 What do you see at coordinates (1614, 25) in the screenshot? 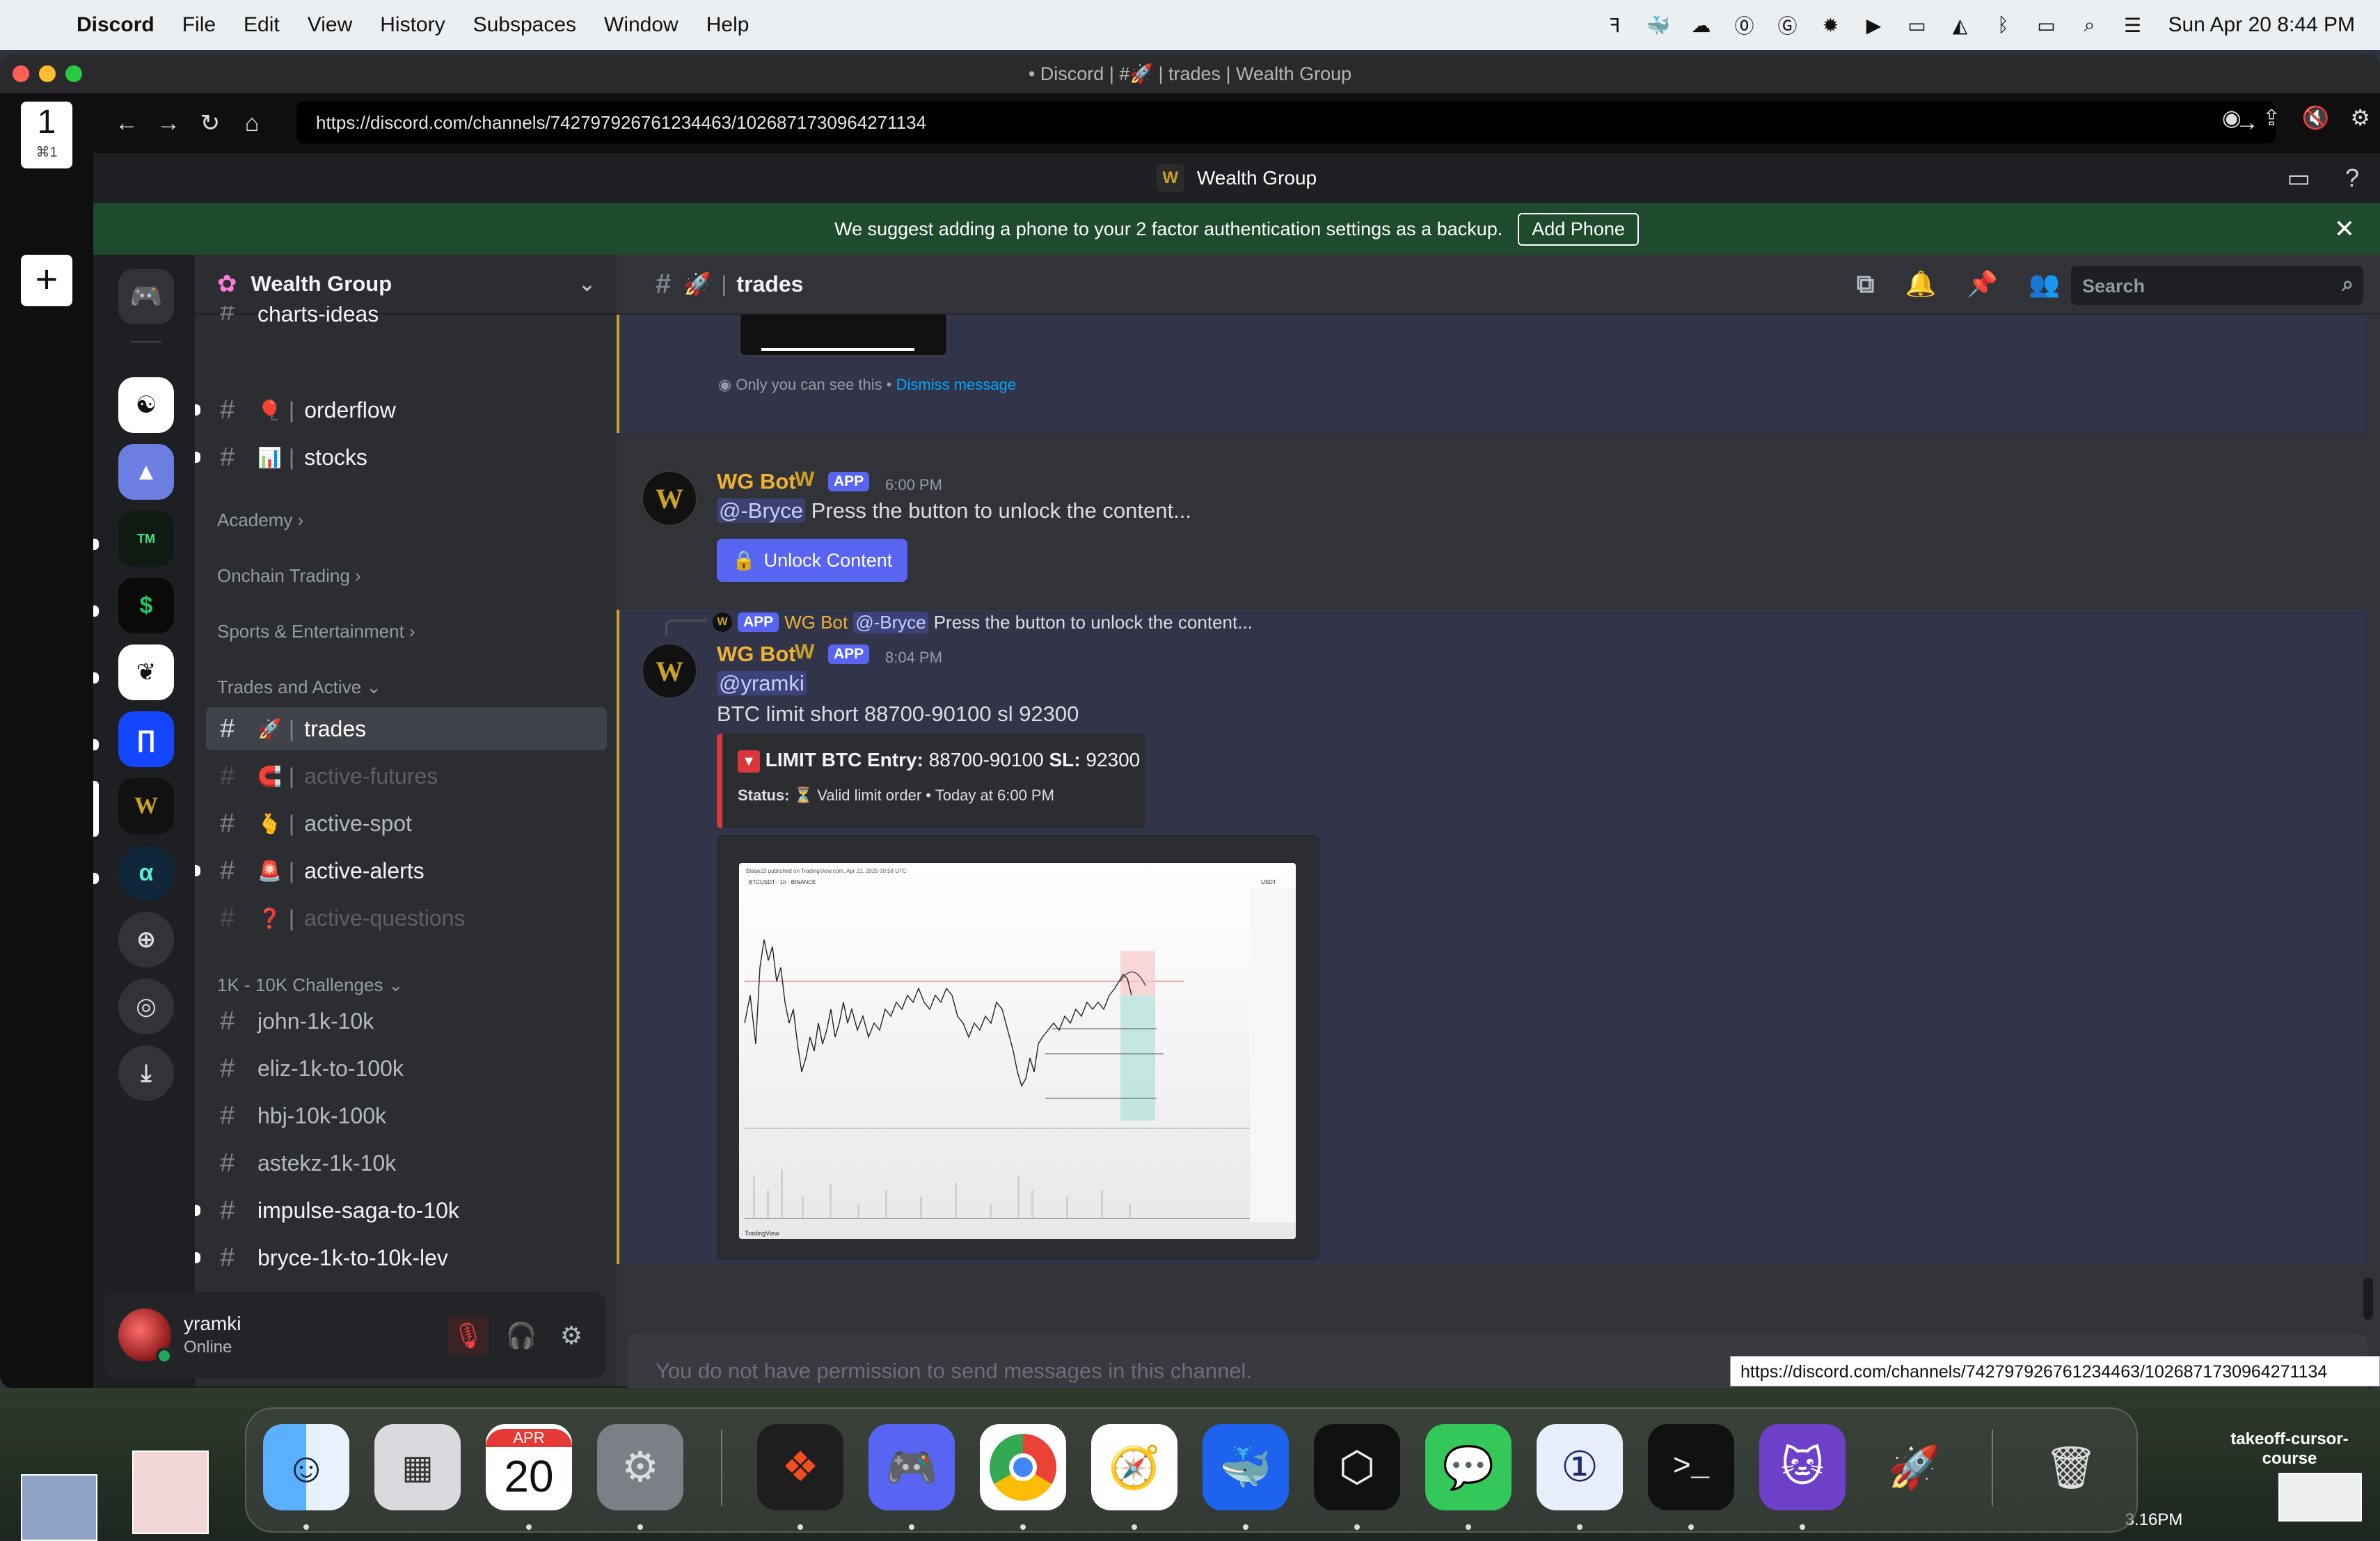
I see `figma-status-icon: ꟻ` at bounding box center [1614, 25].